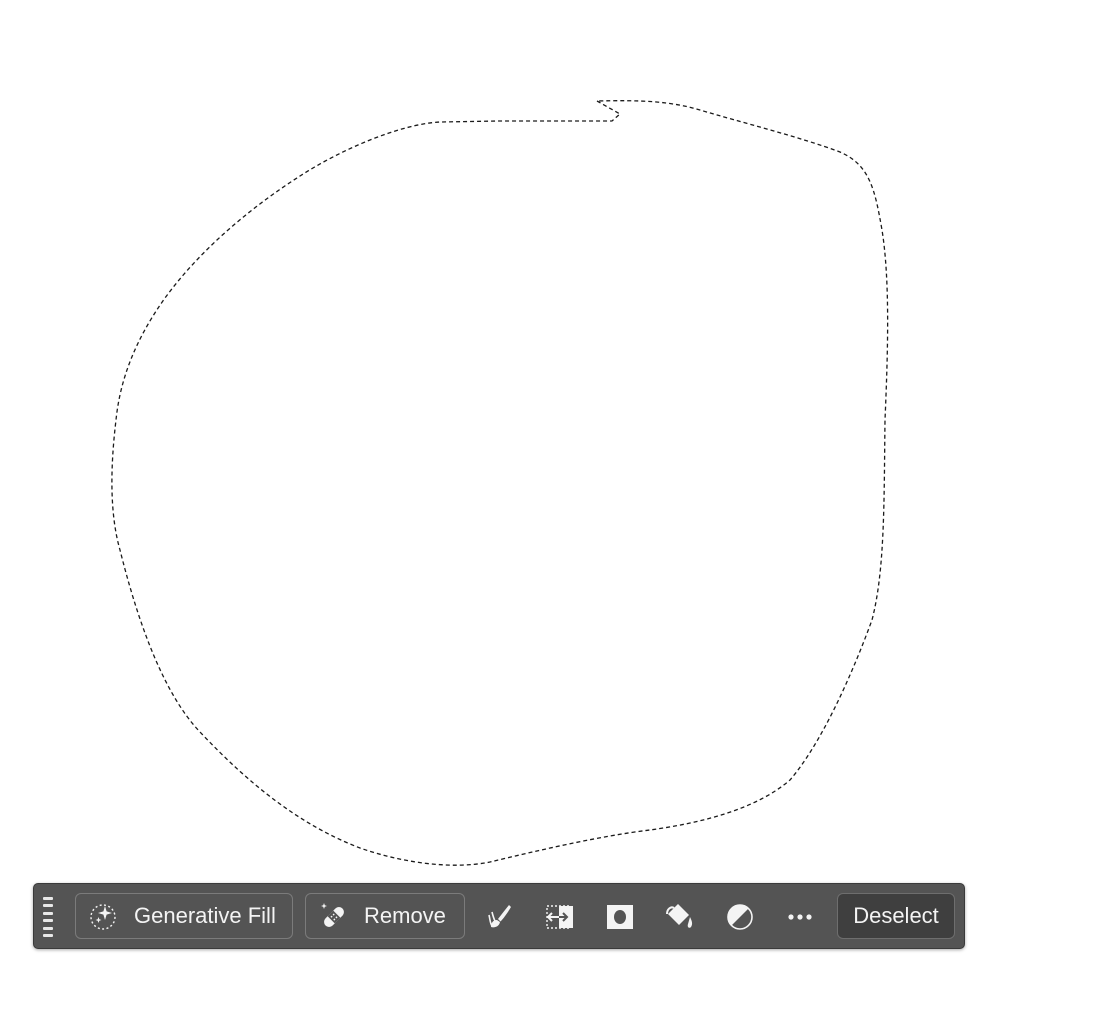 The image size is (1110, 1032). I want to click on transform-selection-icon, so click(560, 917).